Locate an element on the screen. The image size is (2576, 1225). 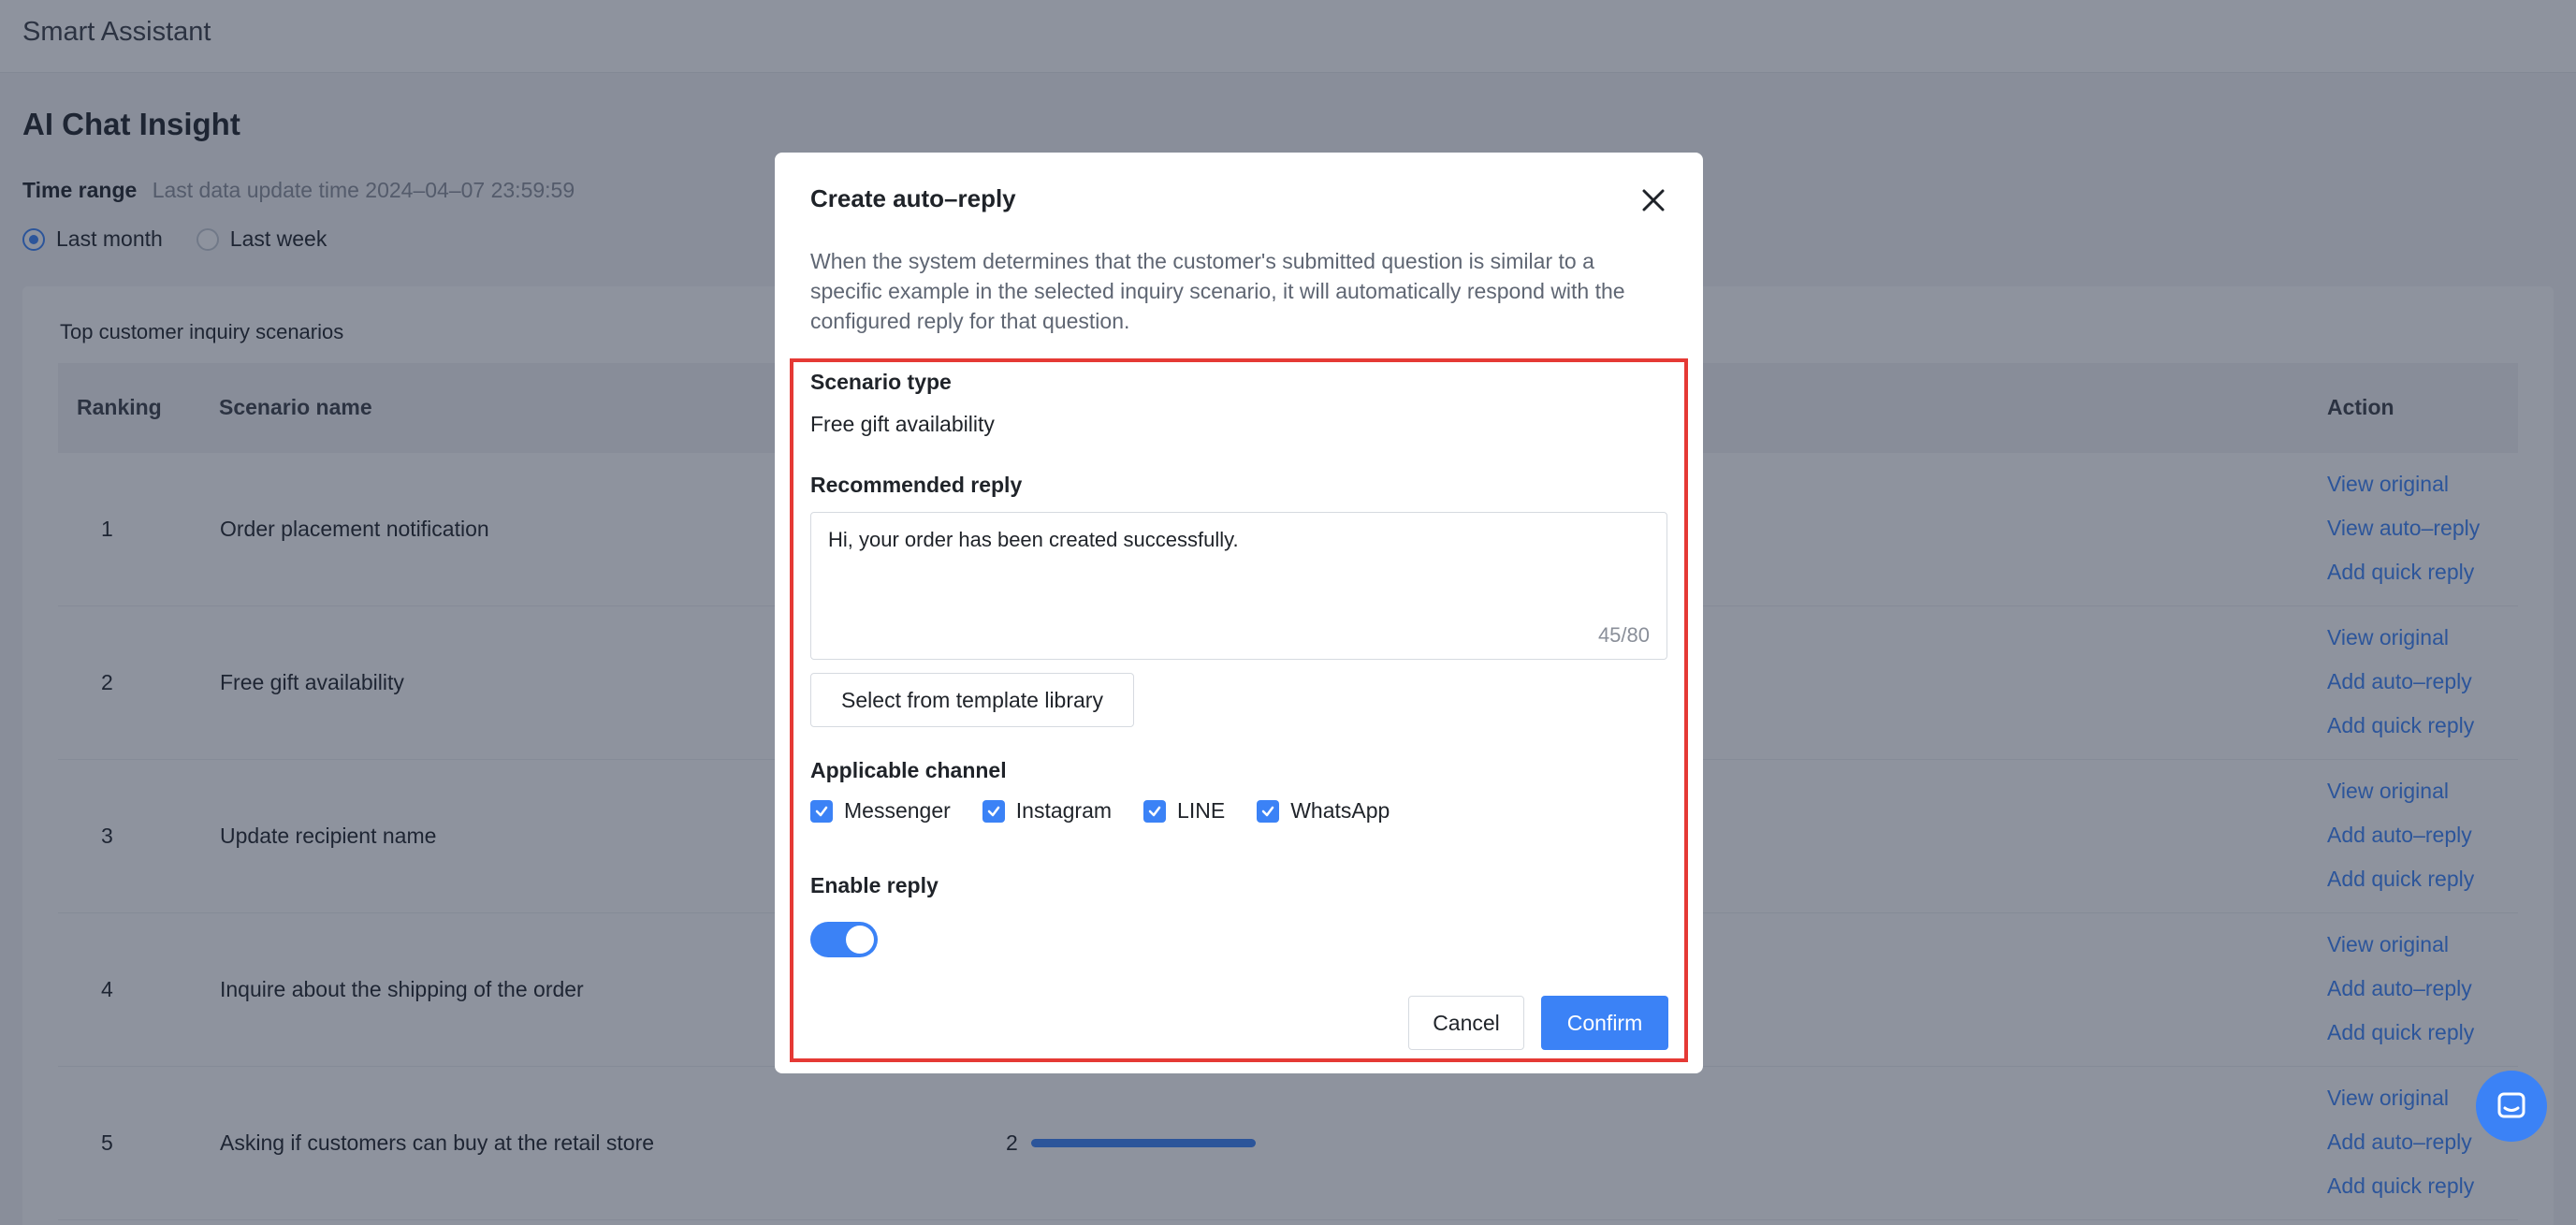
close-icon is located at coordinates (1653, 200).